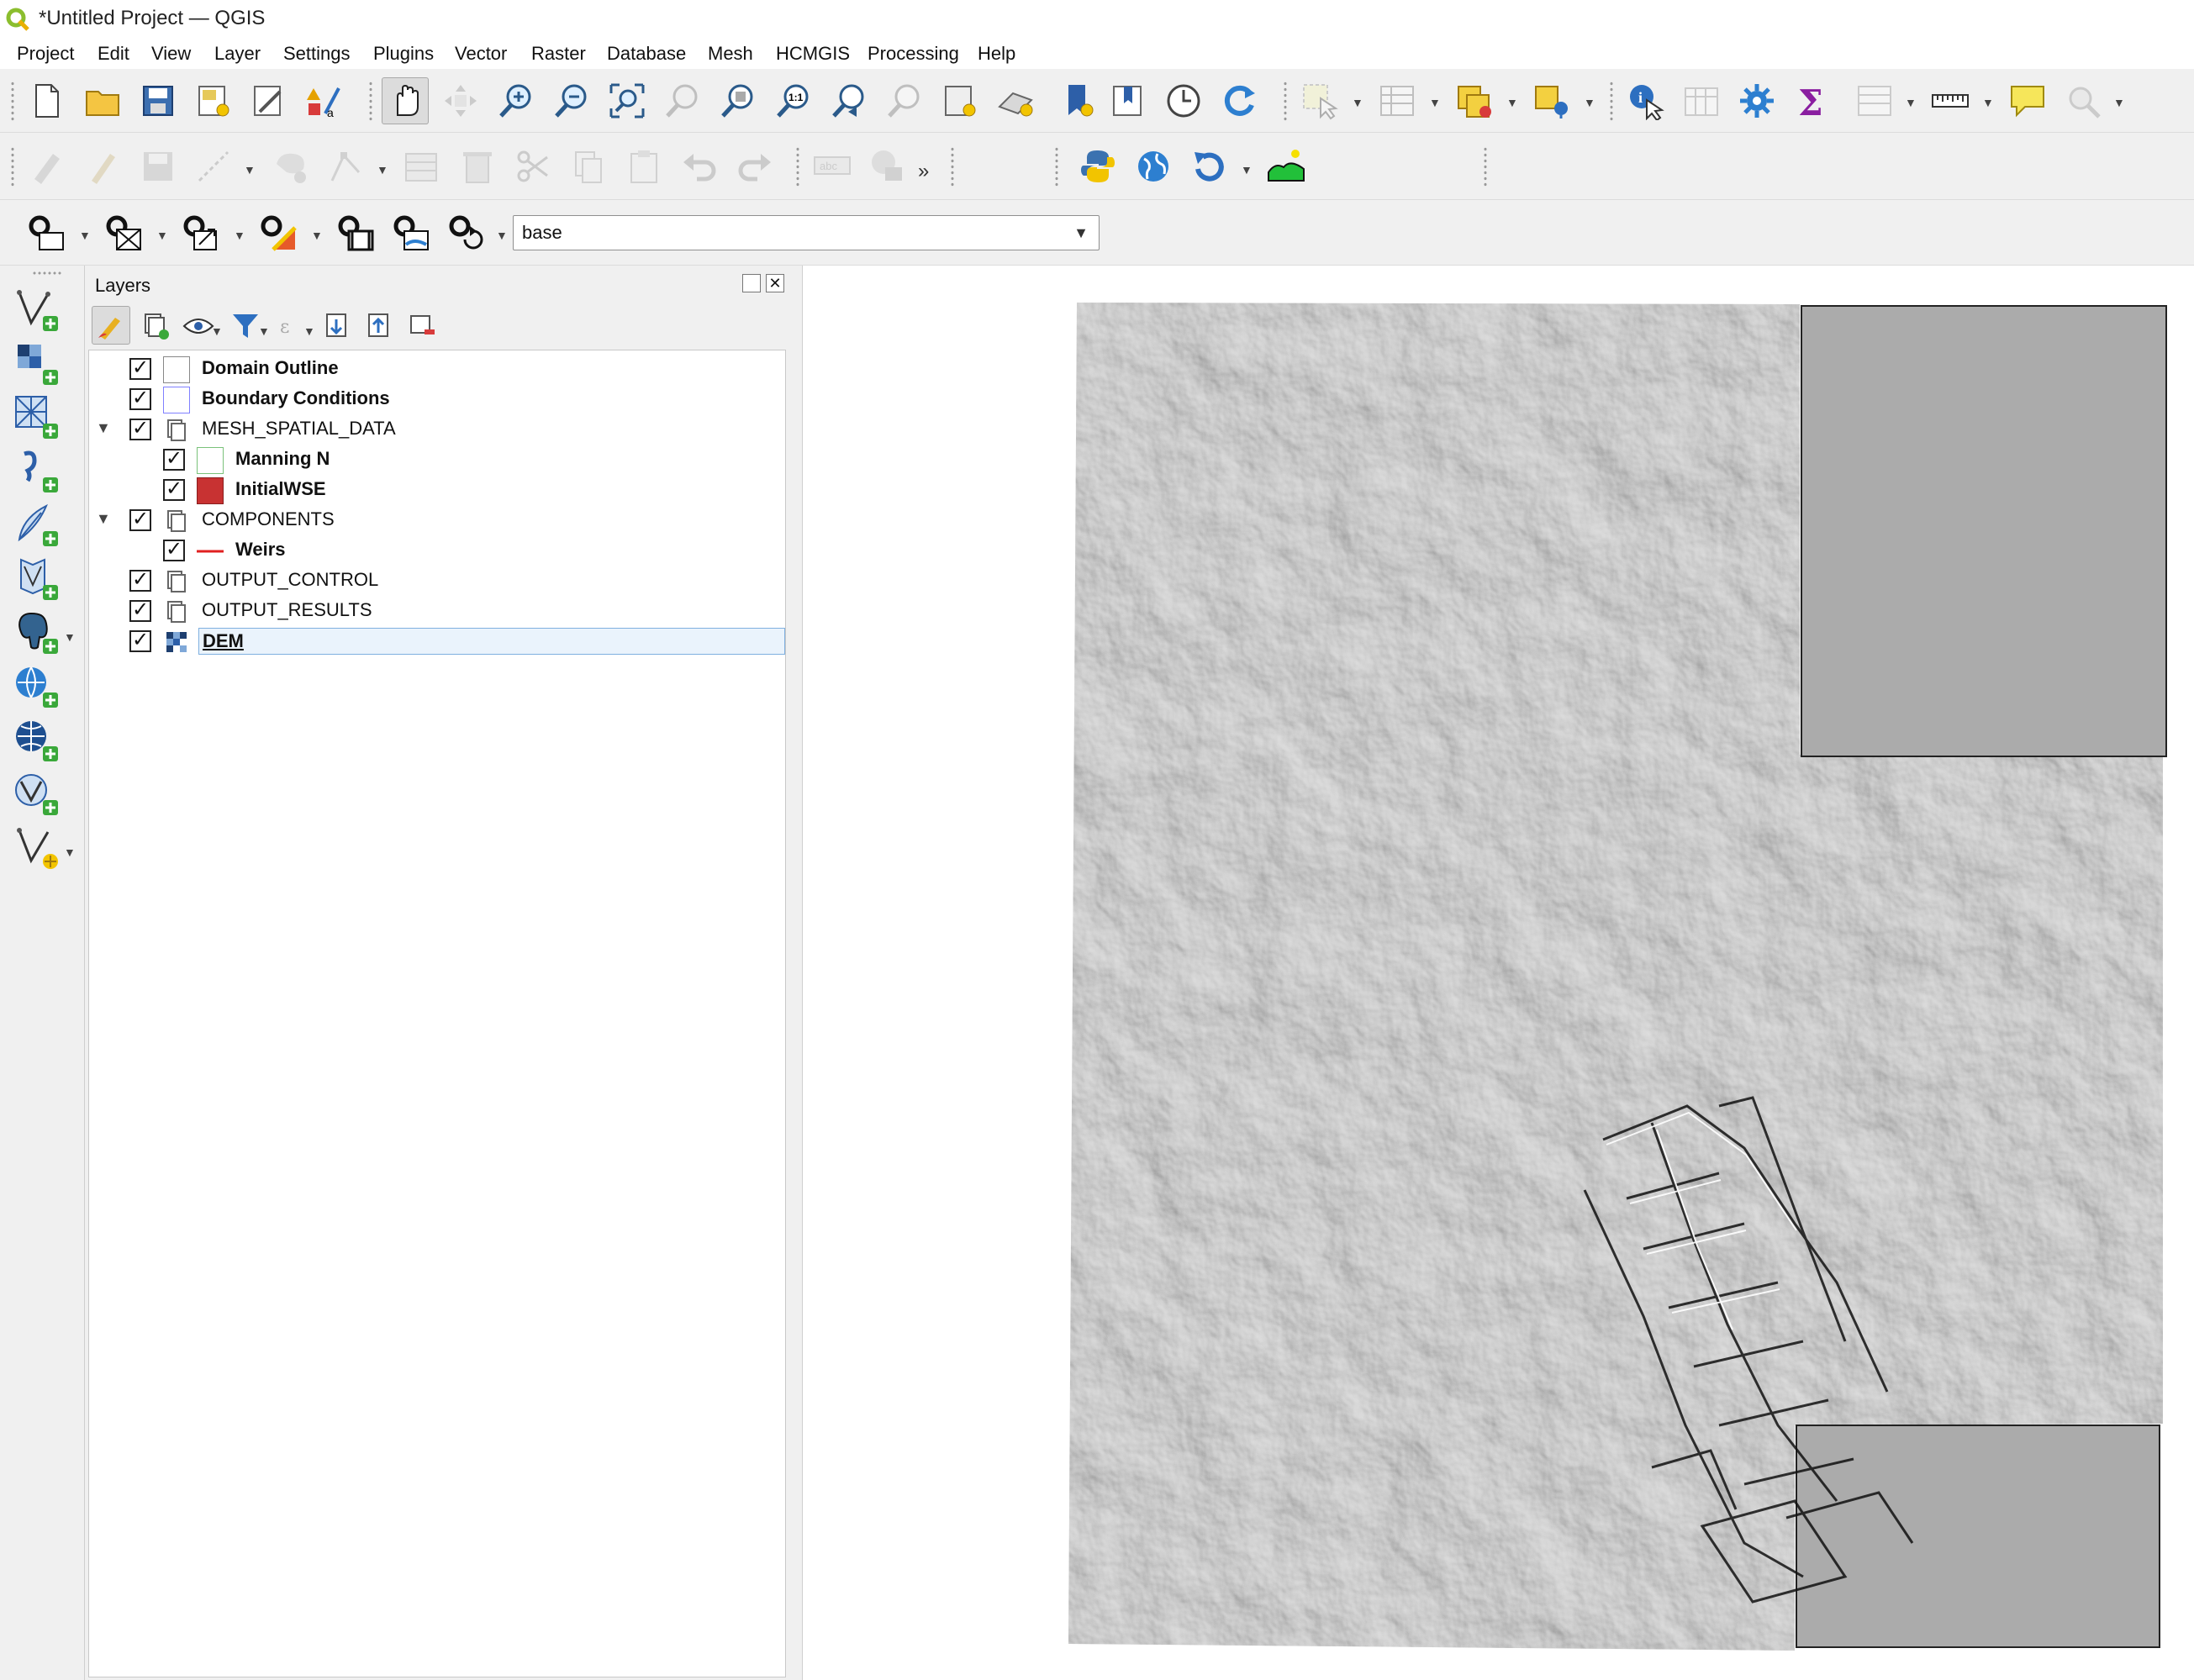 The image size is (2194, 1680). I want to click on measure-line-icon, so click(1950, 100).